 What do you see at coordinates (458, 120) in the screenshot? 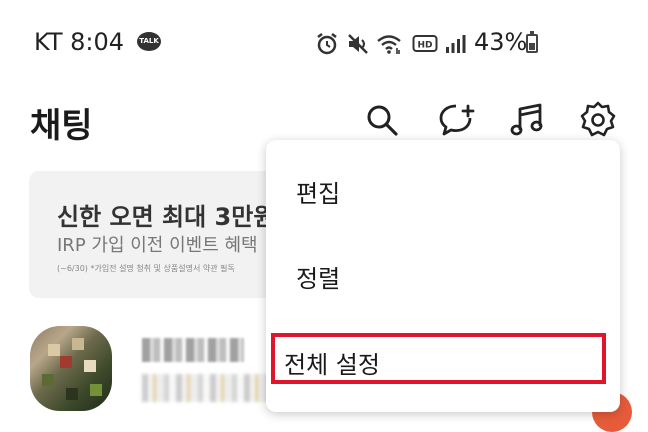
I see `new-chat-icon` at bounding box center [458, 120].